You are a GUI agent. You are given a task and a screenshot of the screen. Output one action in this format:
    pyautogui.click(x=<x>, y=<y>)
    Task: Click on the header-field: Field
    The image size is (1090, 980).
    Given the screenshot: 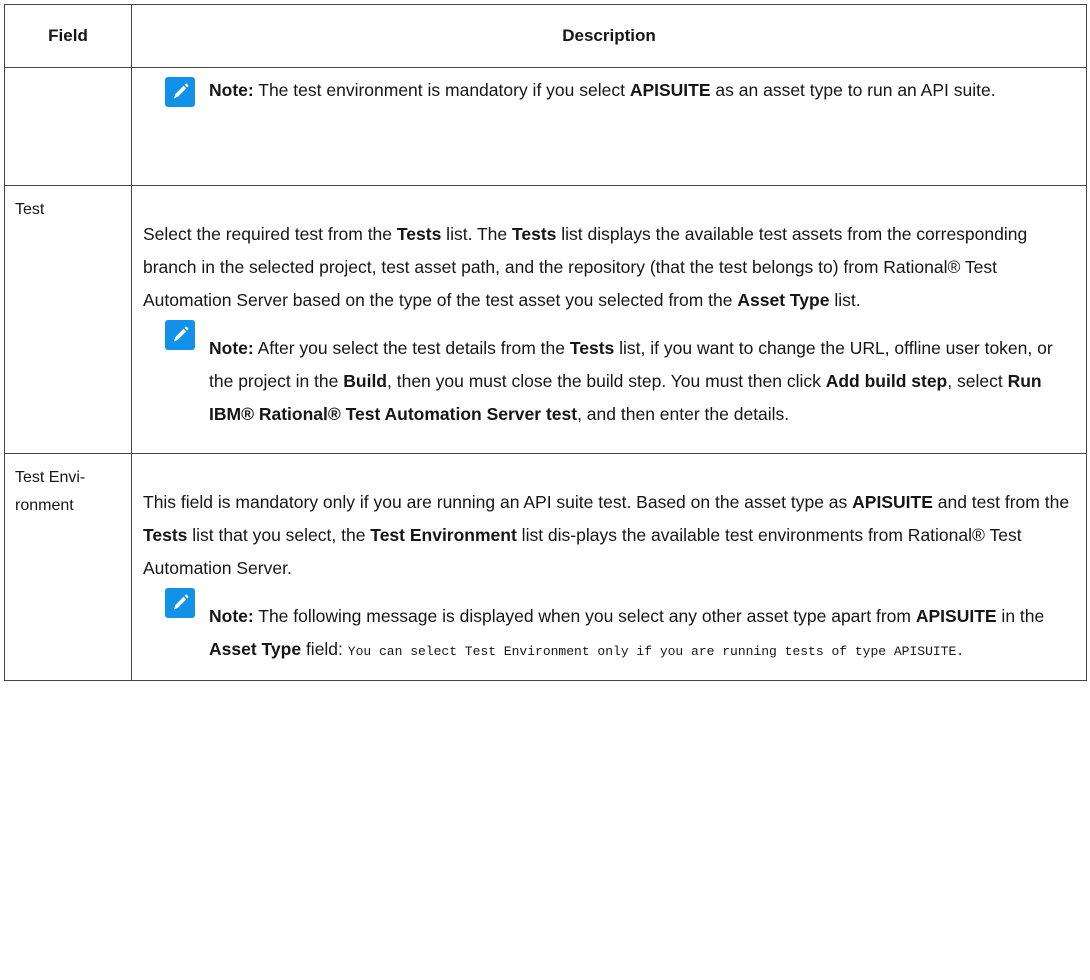 What is the action you would take?
    pyautogui.click(x=68, y=36)
    